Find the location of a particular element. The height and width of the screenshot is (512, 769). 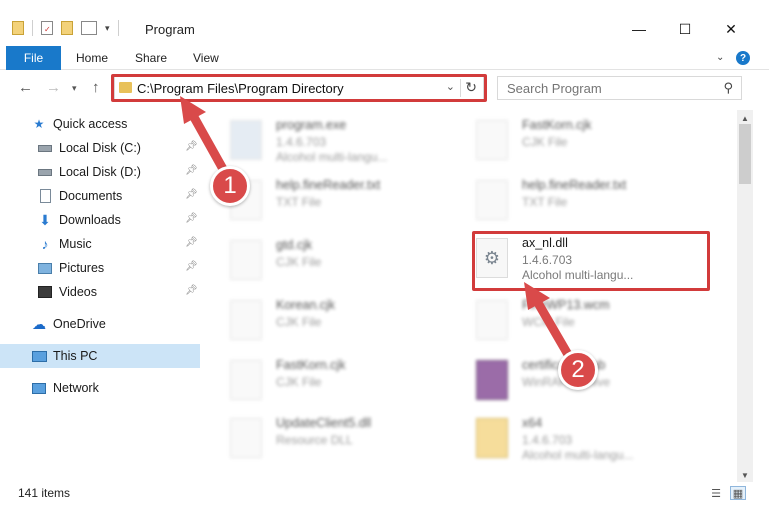

search-input is located at coordinates (603, 88).